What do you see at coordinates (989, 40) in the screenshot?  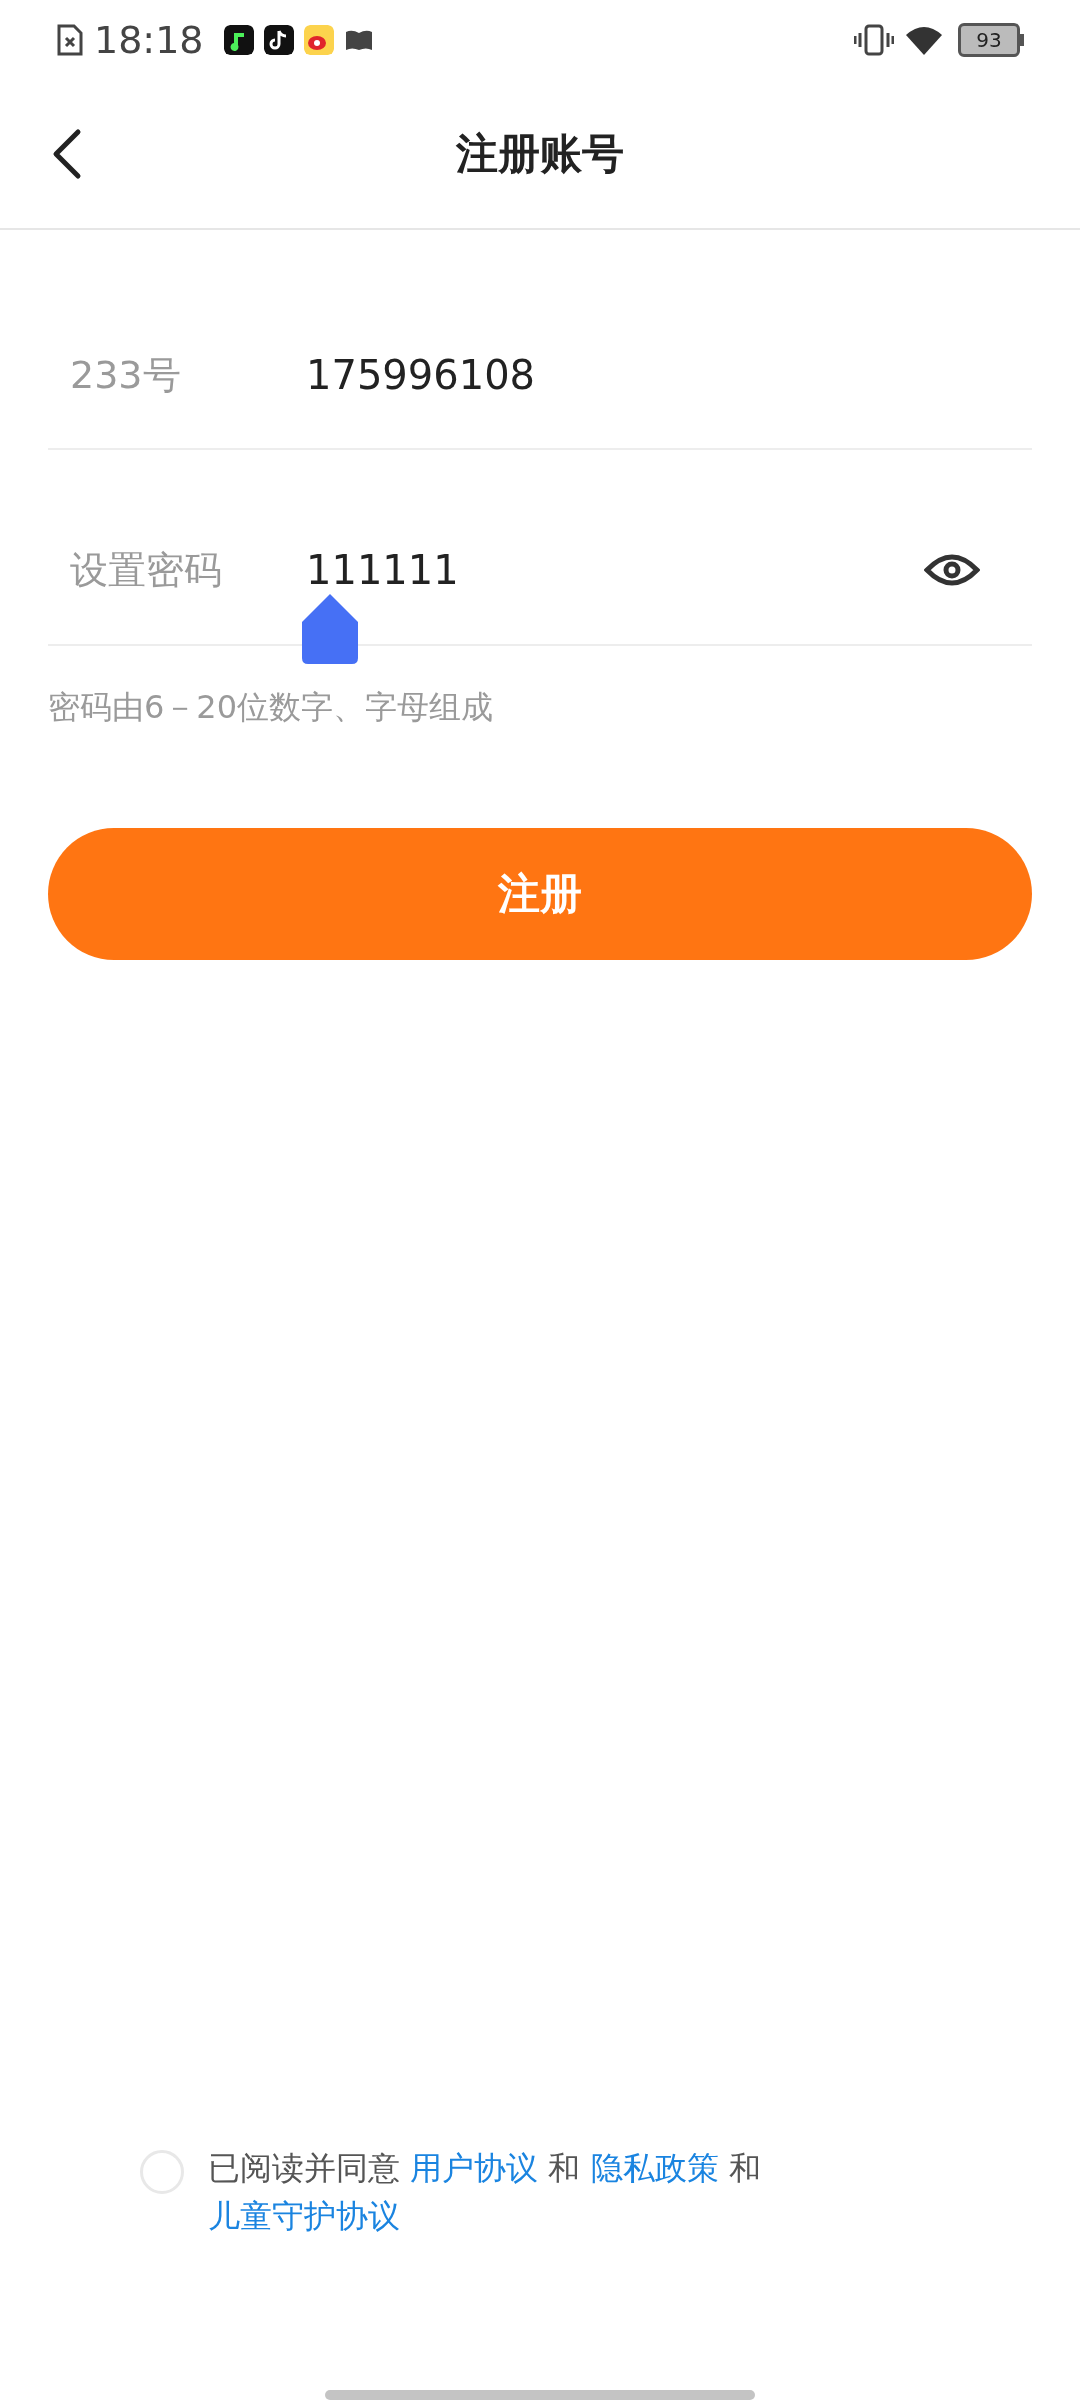 I see `battery-level: 93` at bounding box center [989, 40].